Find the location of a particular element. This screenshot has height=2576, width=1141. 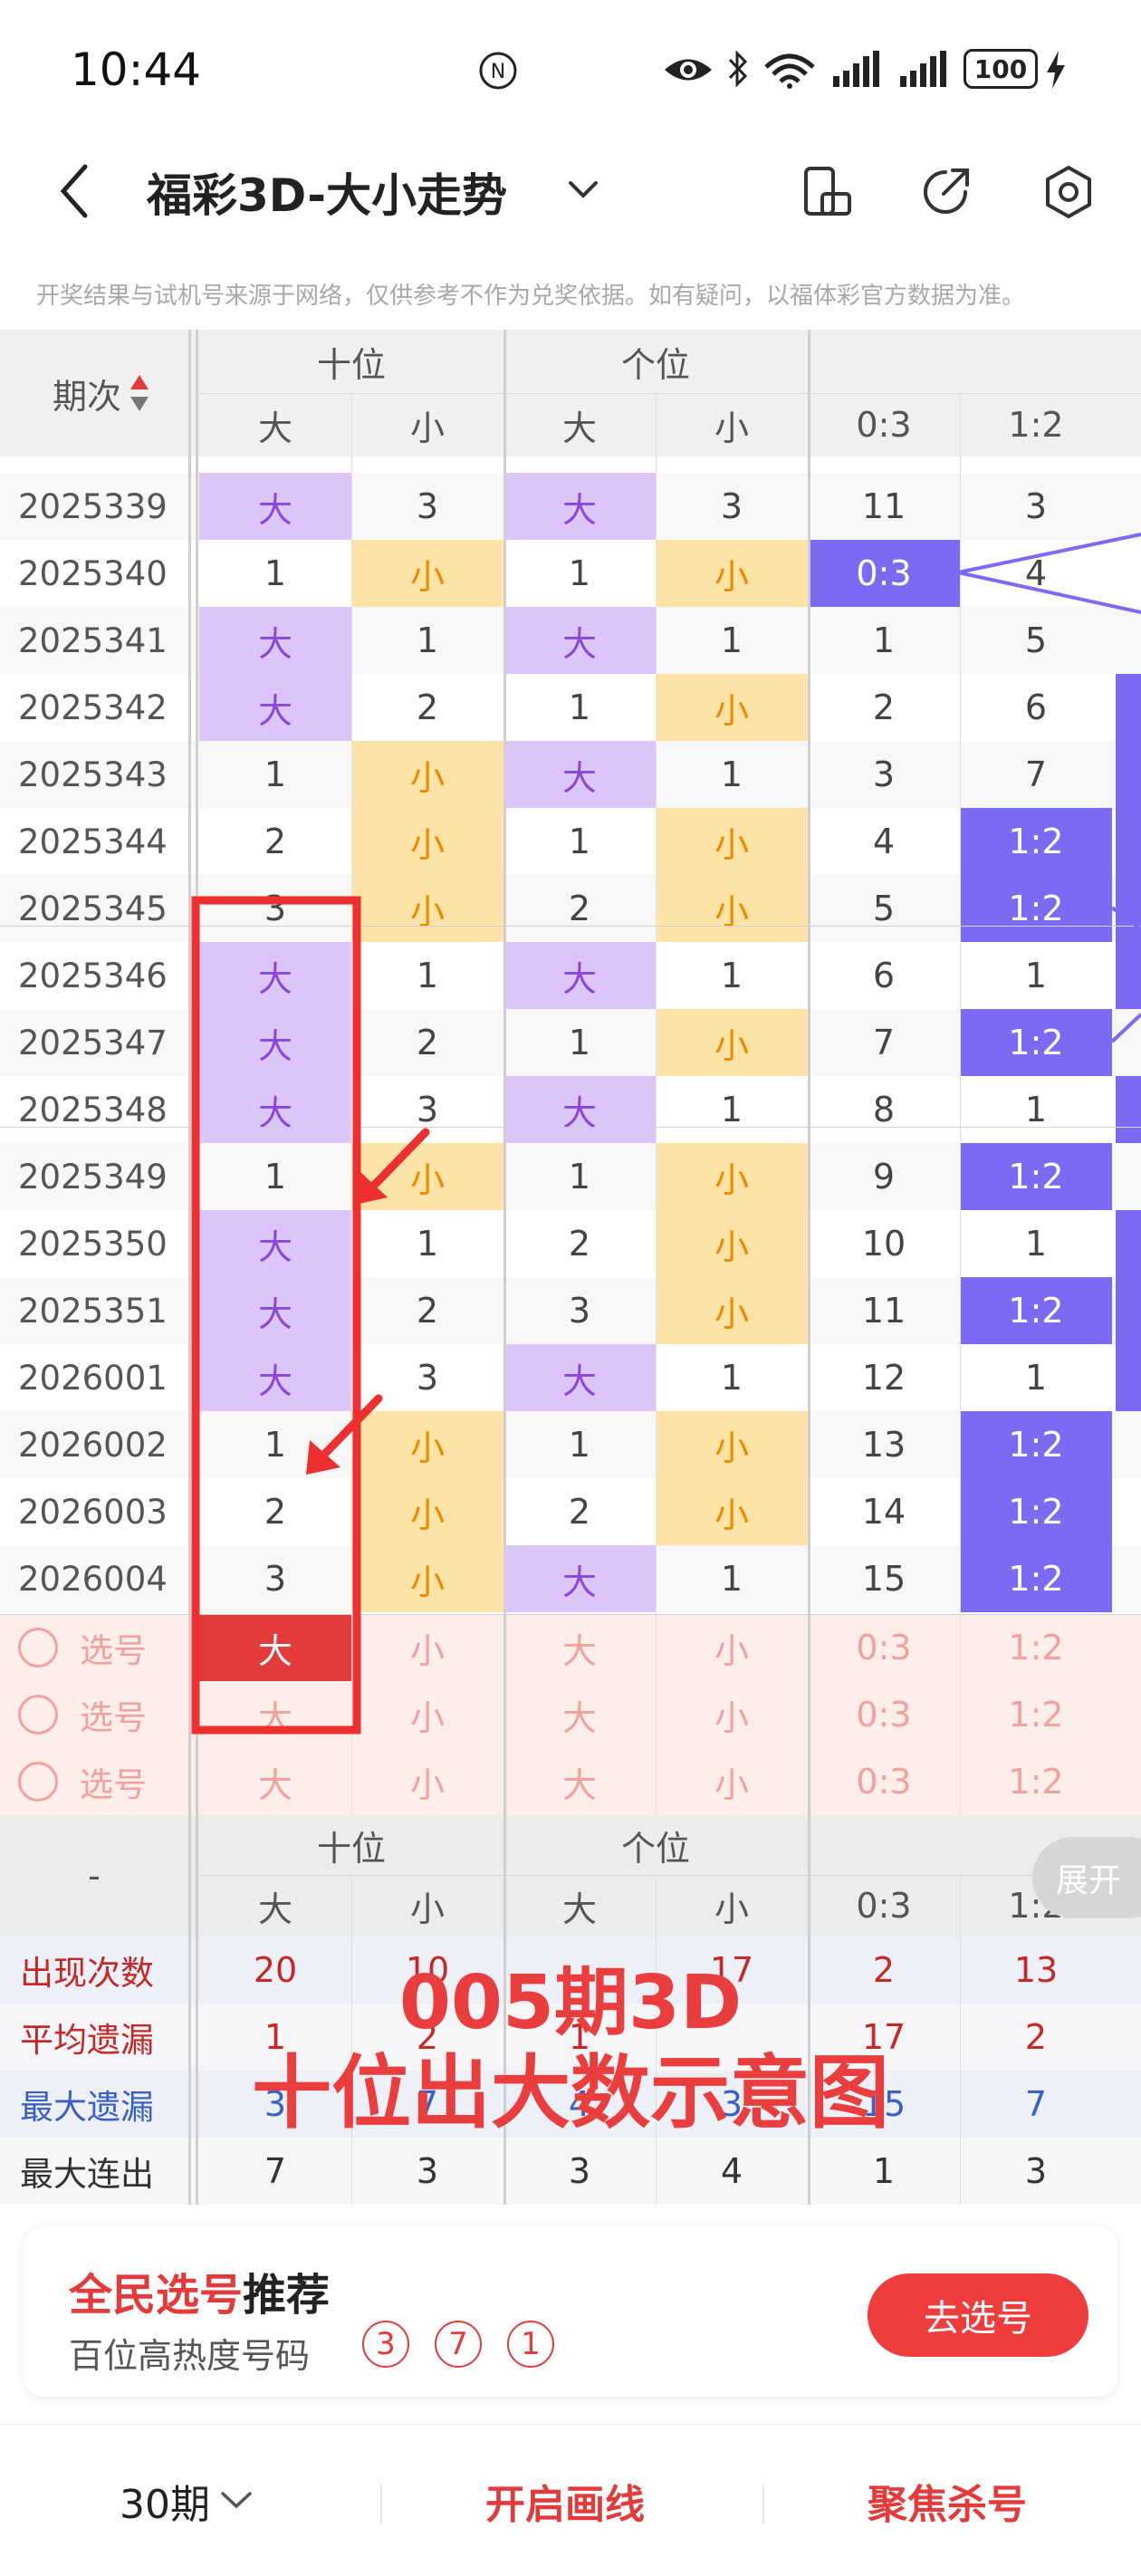

bottom-bar: 30期 开启画线 聚焦杀号 is located at coordinates (570, 2500).